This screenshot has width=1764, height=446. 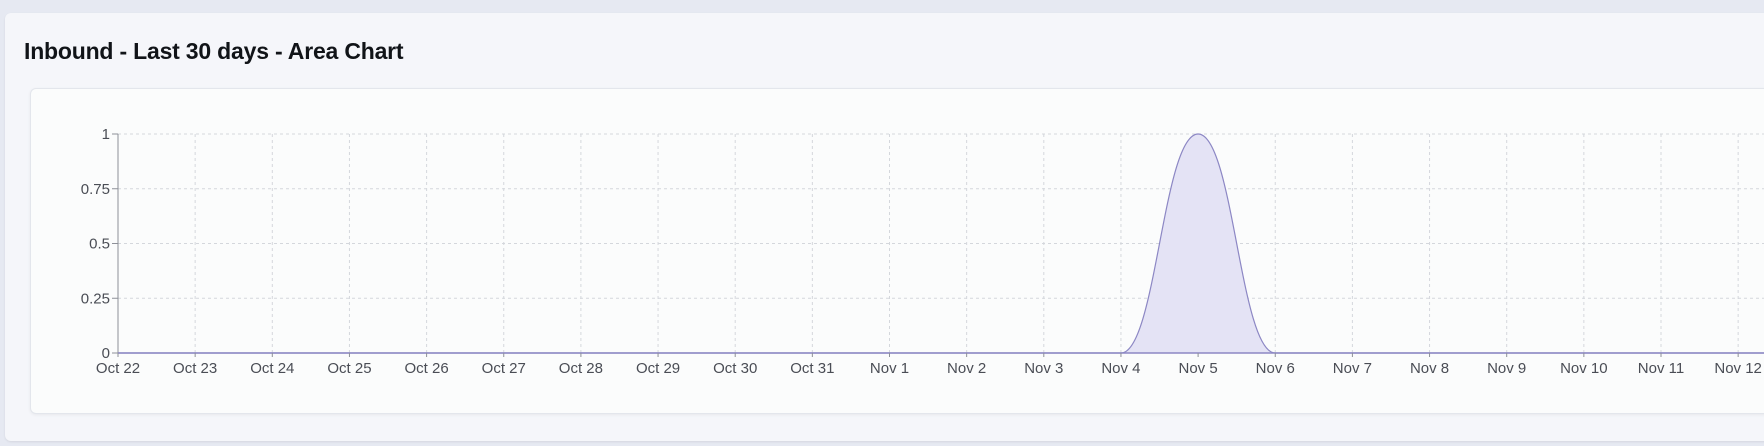 What do you see at coordinates (1198, 368) in the screenshot?
I see `x-tick-label: Nov 5` at bounding box center [1198, 368].